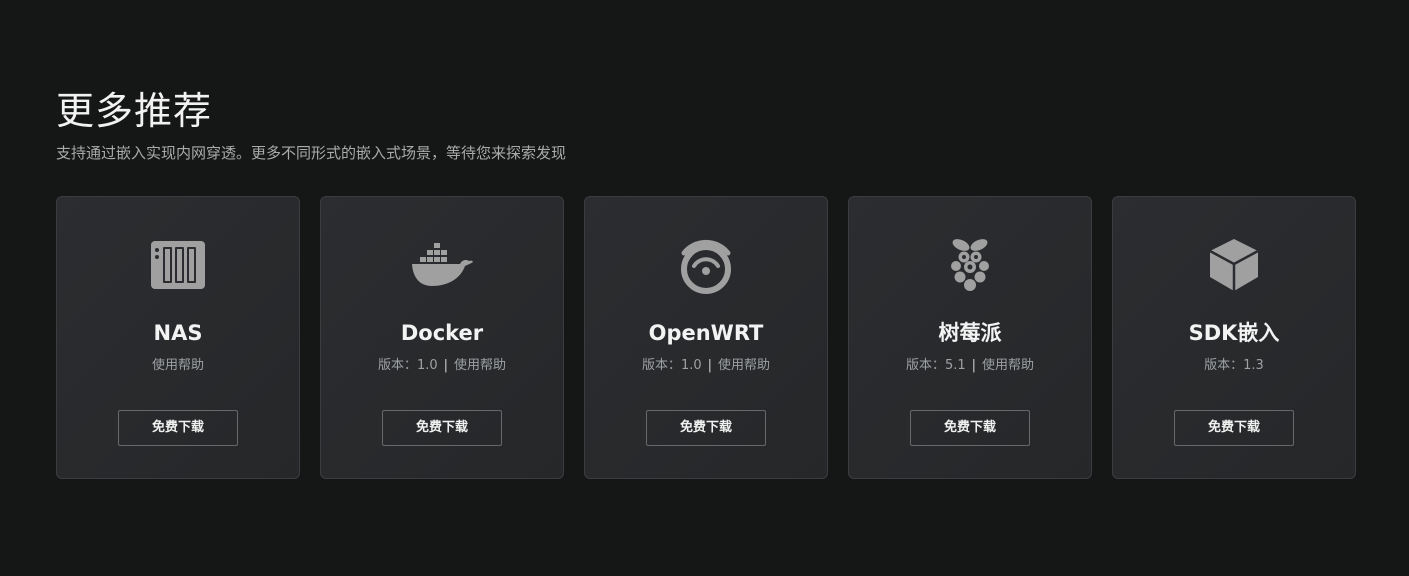 This screenshot has height=576, width=1409. What do you see at coordinates (706, 333) in the screenshot?
I see `card-title: OpenWRT` at bounding box center [706, 333].